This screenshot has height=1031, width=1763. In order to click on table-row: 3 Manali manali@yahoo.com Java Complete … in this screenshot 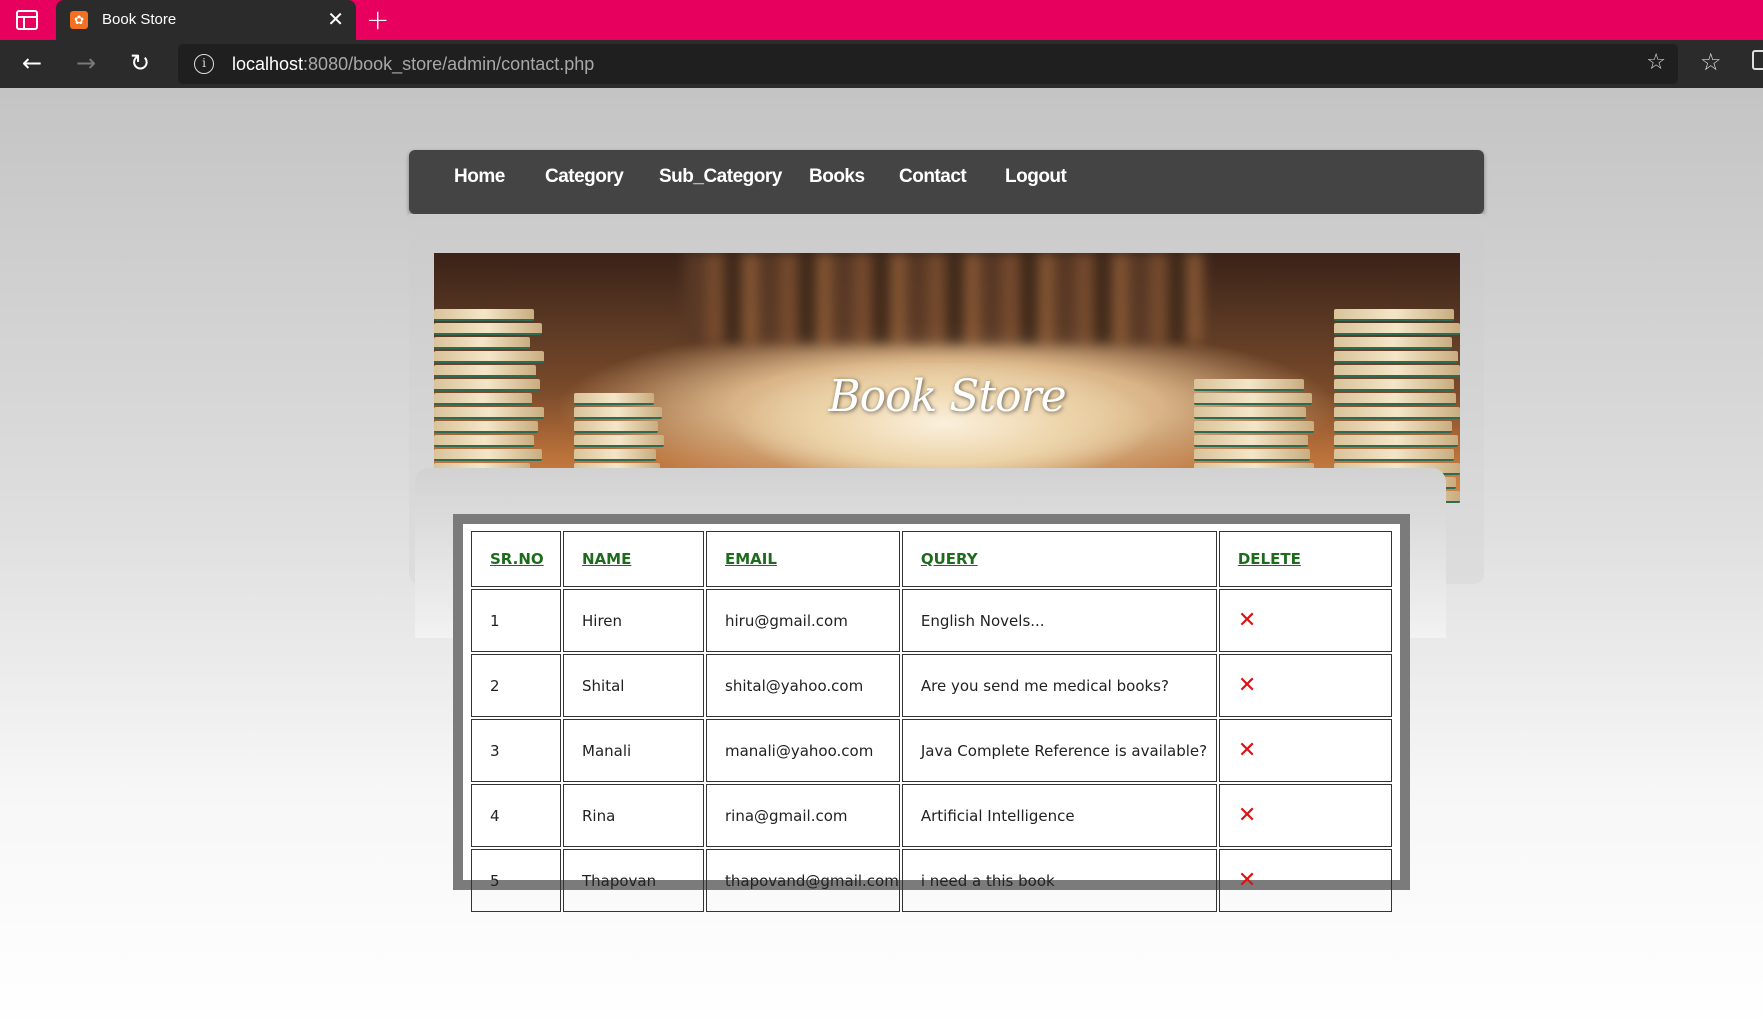, I will do `click(931, 750)`.